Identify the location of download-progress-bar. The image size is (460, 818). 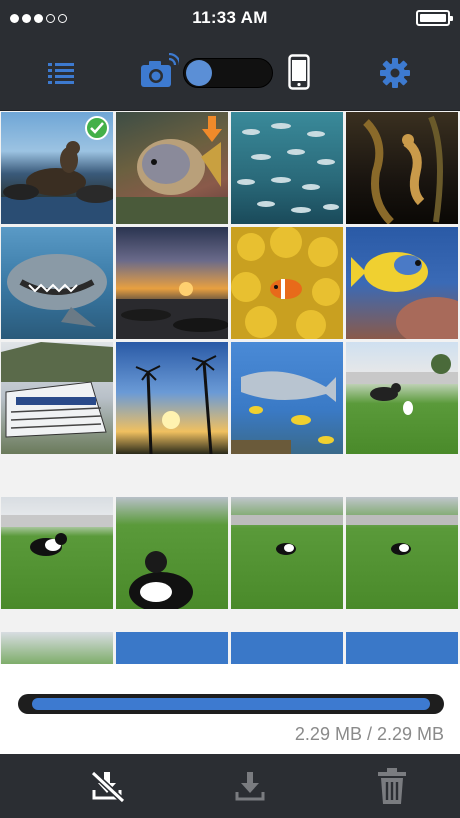
(231, 704).